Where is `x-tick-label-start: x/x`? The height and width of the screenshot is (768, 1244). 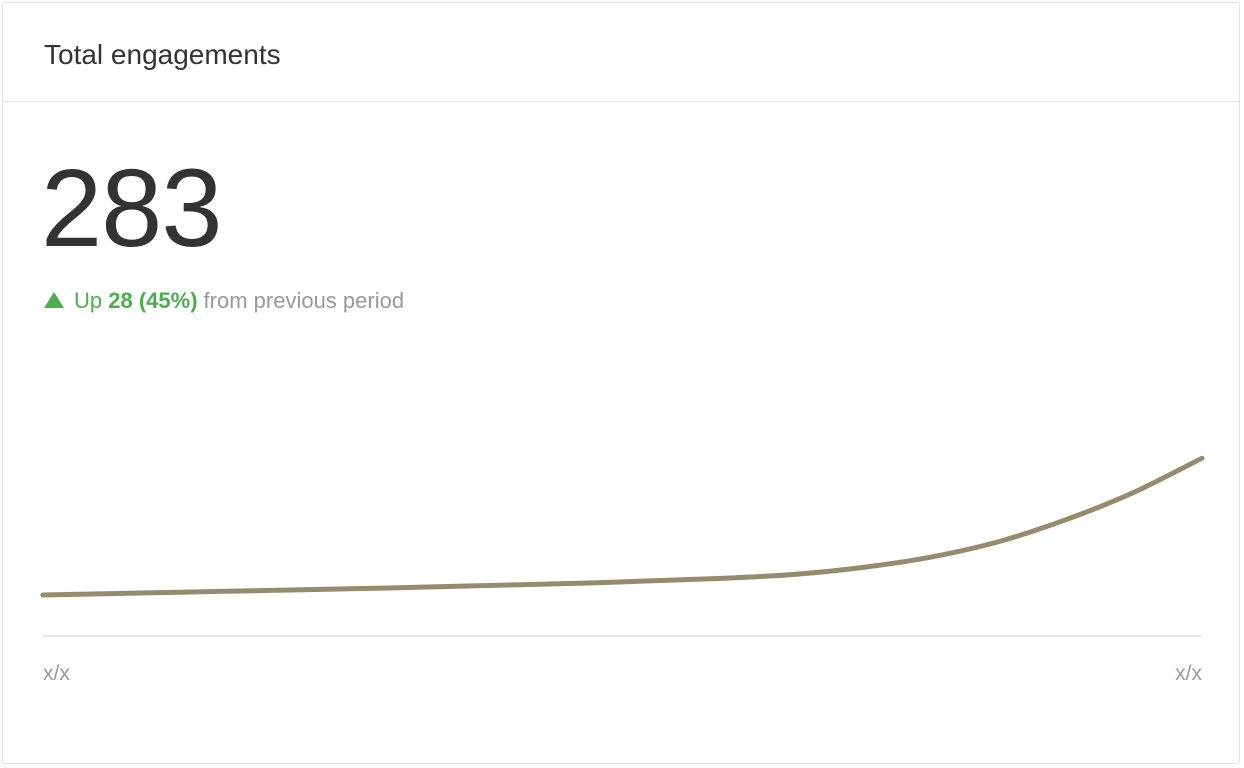
x-tick-label-start: x/x is located at coordinates (56, 673).